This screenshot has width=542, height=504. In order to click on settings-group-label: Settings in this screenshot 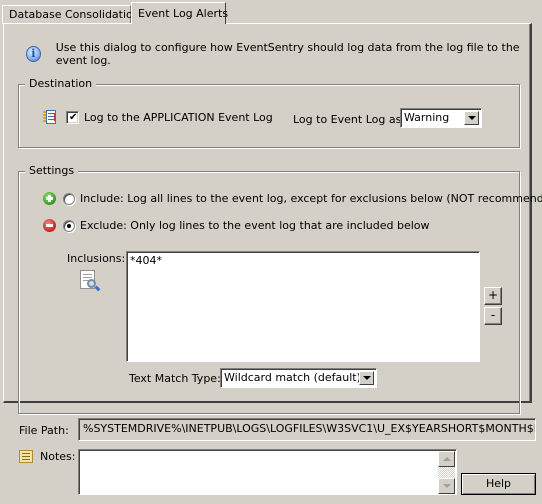, I will do `click(52, 171)`.